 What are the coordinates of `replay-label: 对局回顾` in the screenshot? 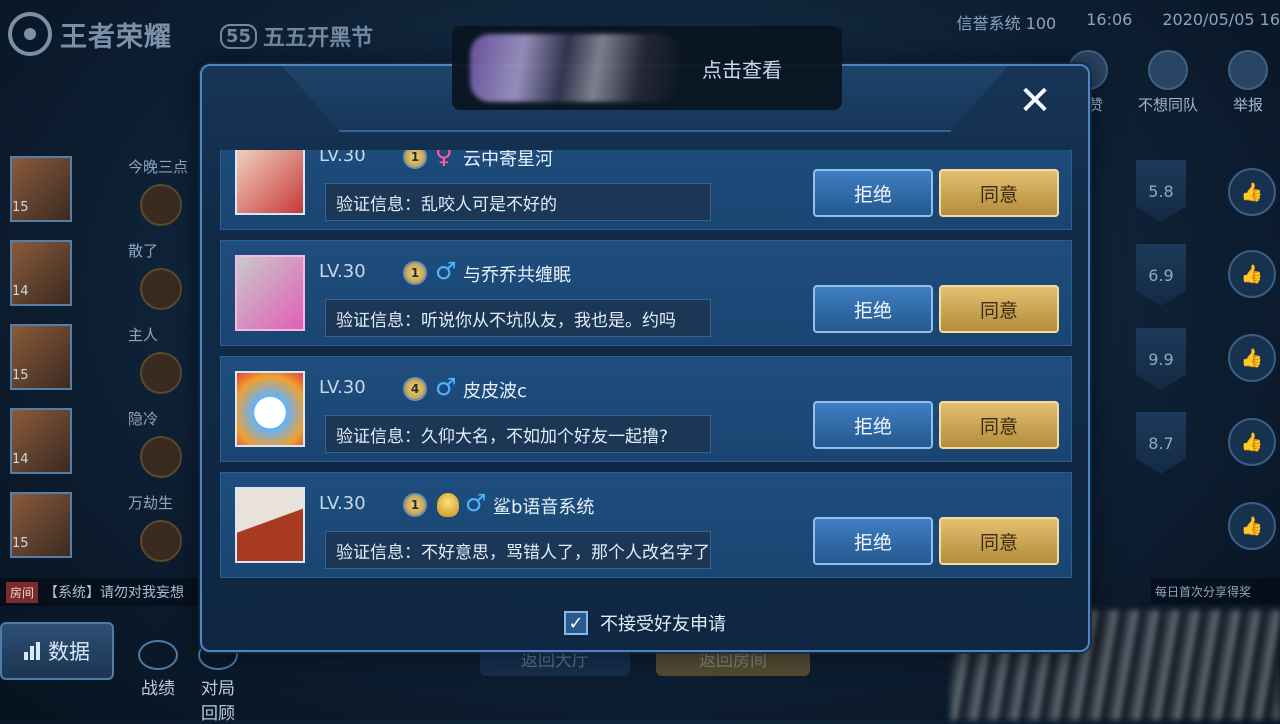 It's located at (218, 701).